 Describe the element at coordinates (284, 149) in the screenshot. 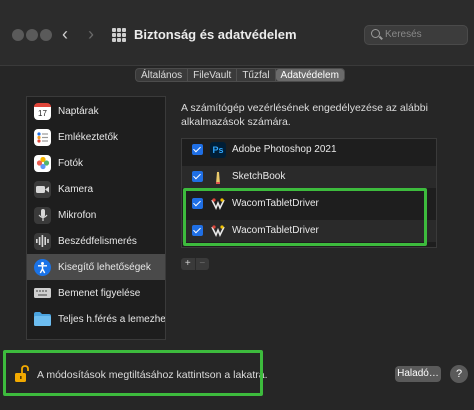

I see `app-label: Adobe Photoshop 2021` at that location.